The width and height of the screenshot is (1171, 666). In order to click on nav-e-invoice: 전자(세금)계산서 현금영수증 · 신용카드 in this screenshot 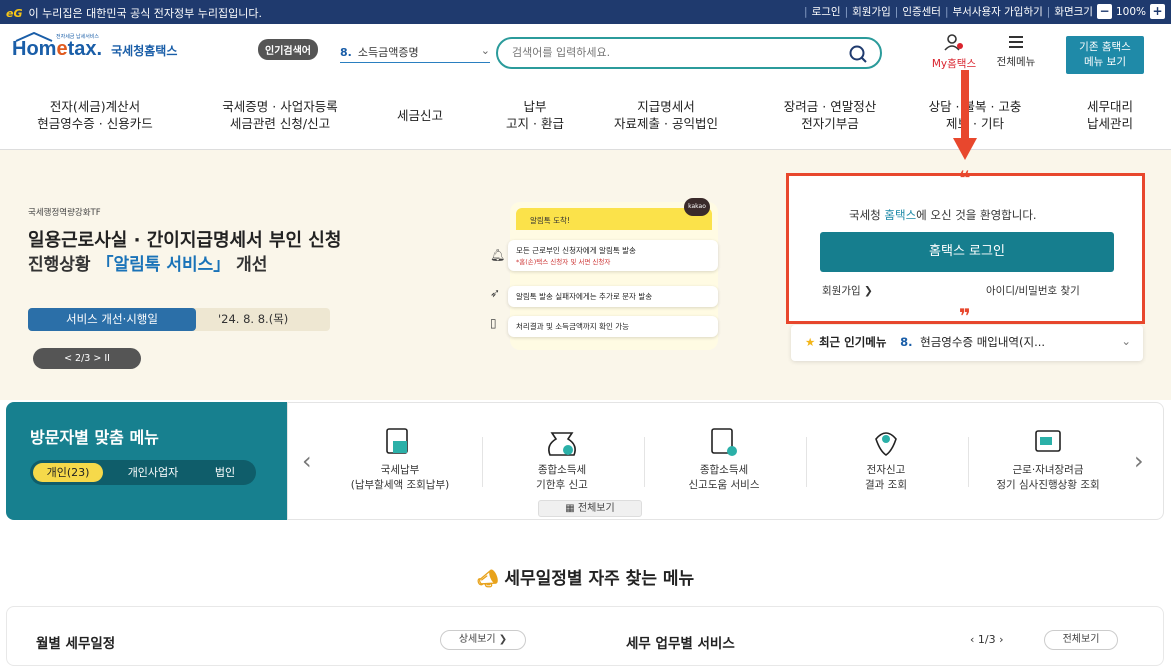, I will do `click(95, 115)`.